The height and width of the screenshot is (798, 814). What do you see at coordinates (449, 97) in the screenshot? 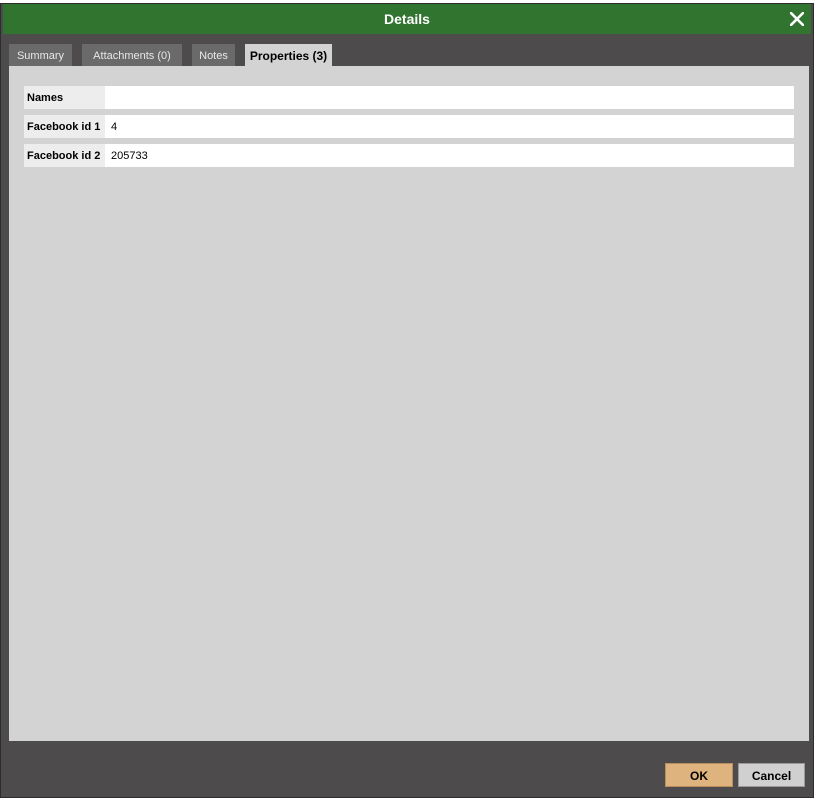
I see `property-value` at bounding box center [449, 97].